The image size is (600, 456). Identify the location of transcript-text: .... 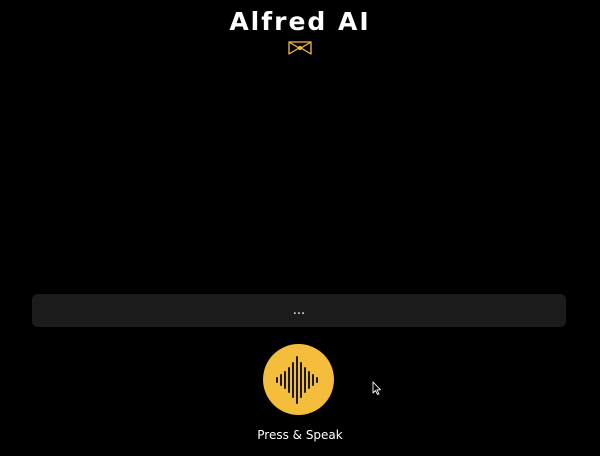
(299, 310).